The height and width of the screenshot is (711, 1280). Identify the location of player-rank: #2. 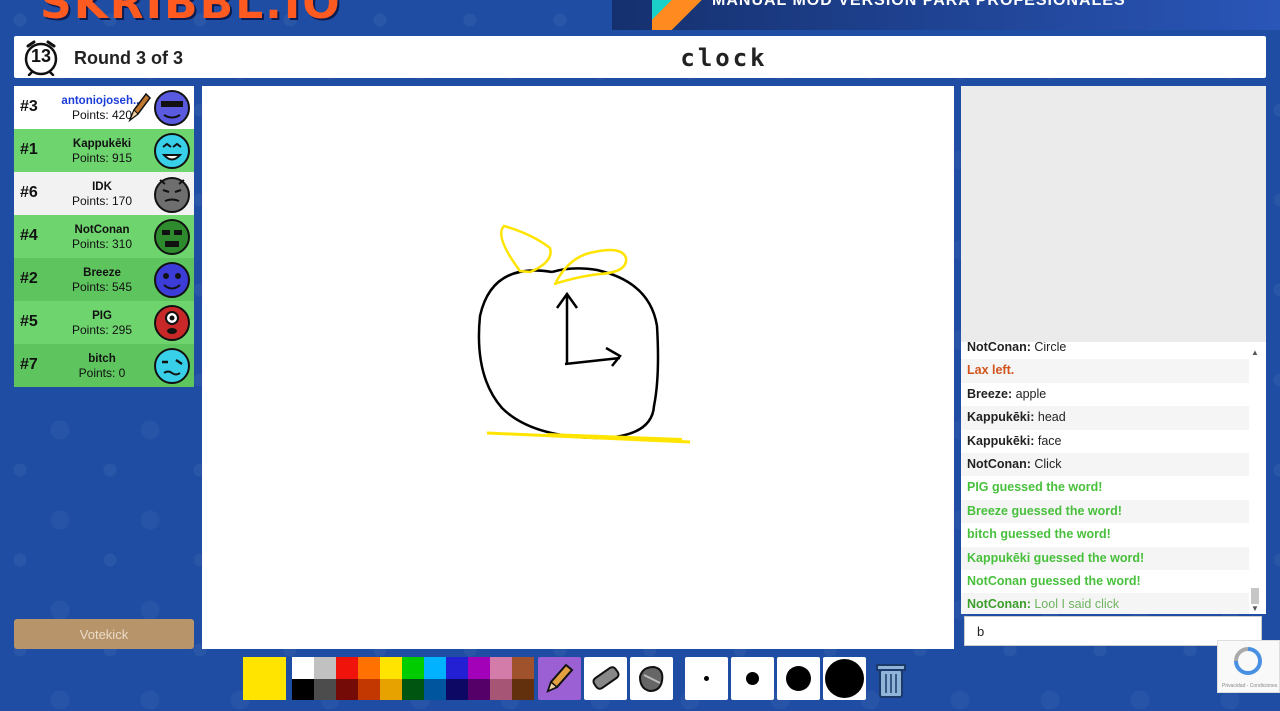
(29, 278).